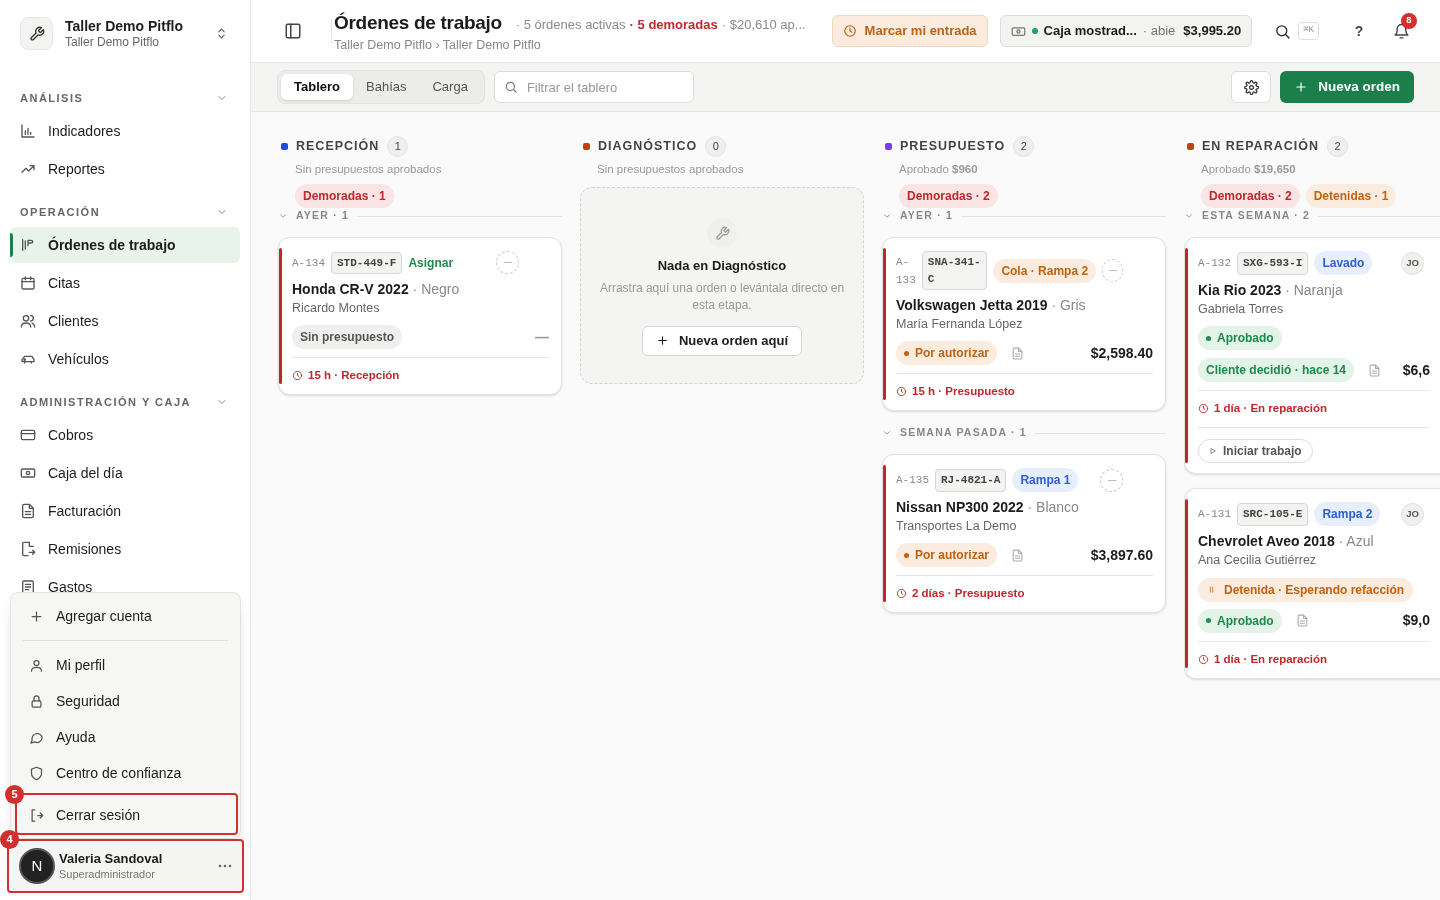 The height and width of the screenshot is (900, 1440). What do you see at coordinates (1351, 196) in the screenshot?
I see `count-tag: Detenidas · 1` at bounding box center [1351, 196].